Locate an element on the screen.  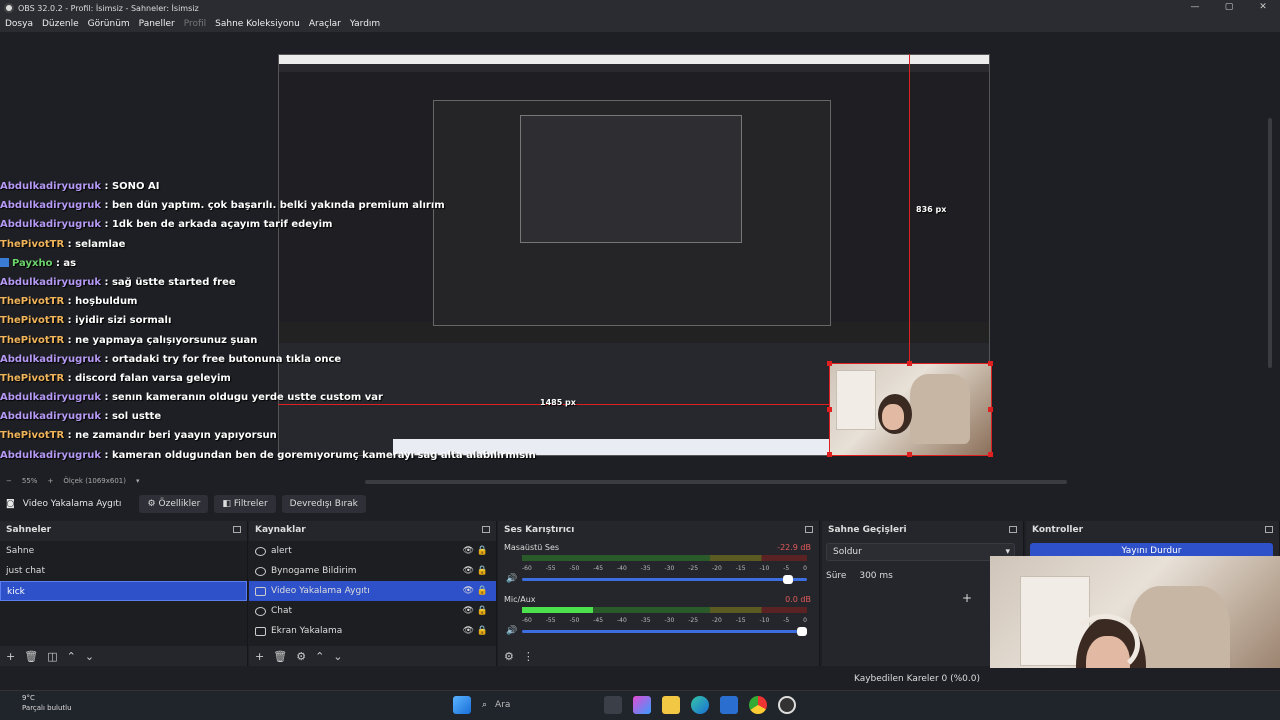
menu-docks: Paneller is located at coordinates (157, 24).